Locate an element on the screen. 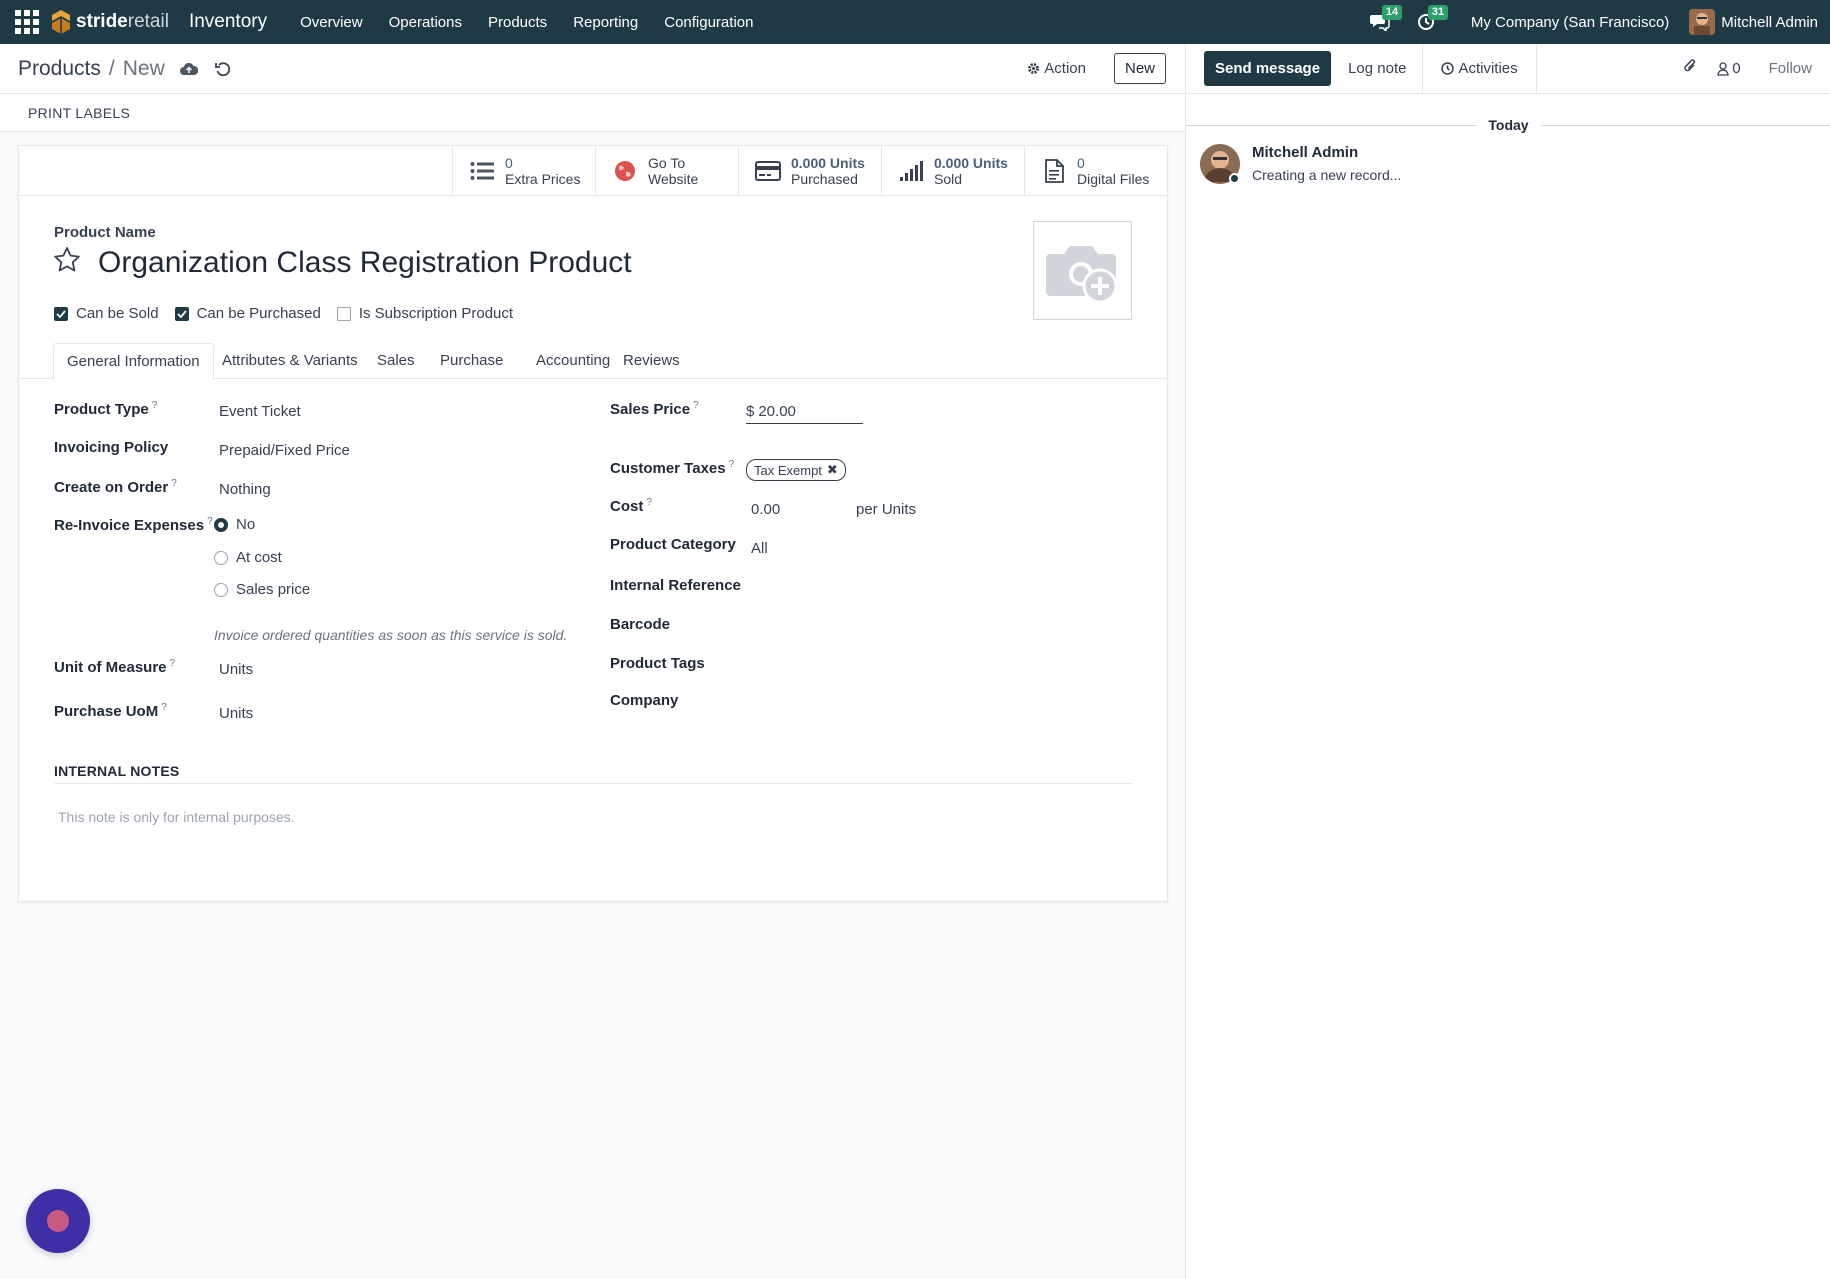  undo-icon is located at coordinates (223, 69).